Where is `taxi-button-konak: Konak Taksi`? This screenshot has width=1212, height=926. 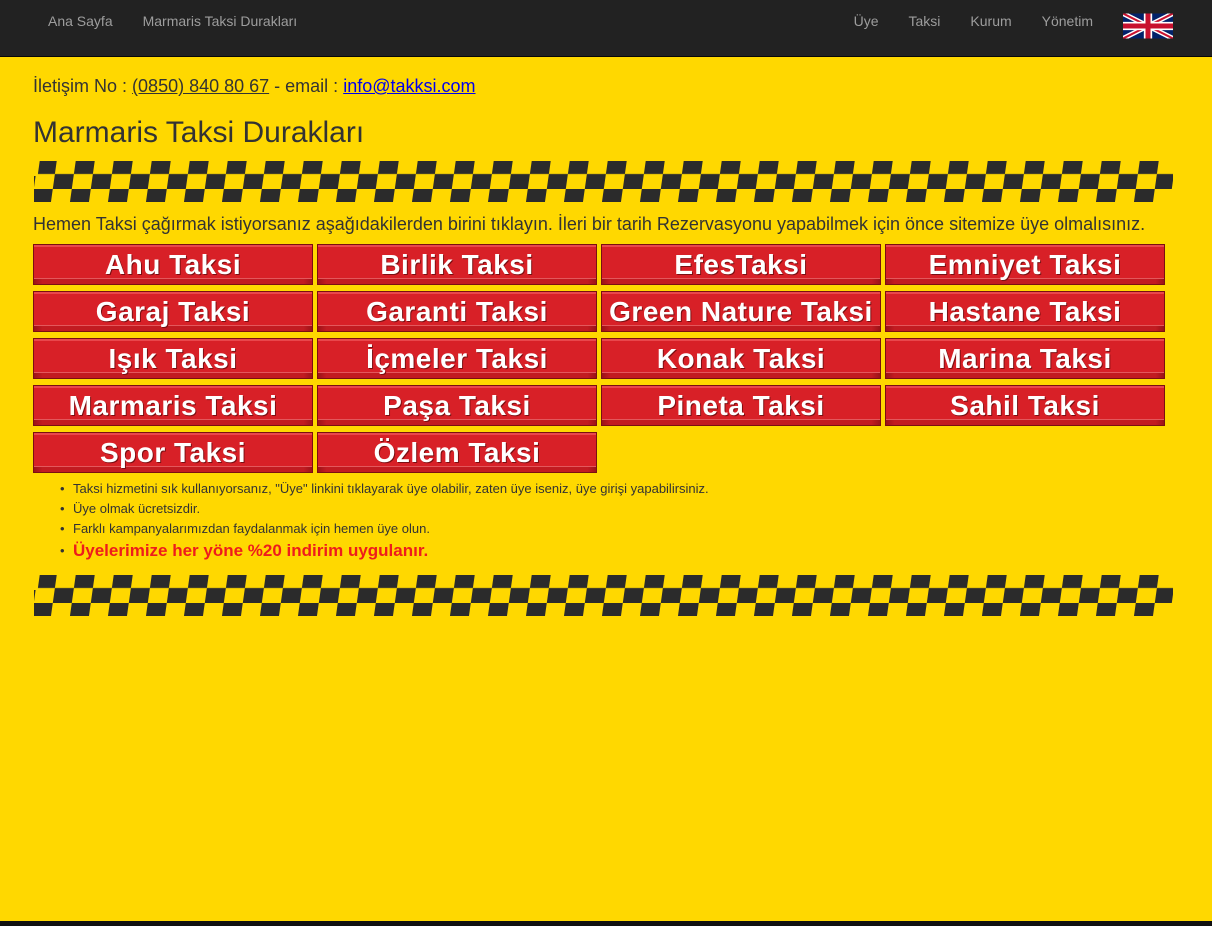
taxi-button-konak: Konak Taksi is located at coordinates (741, 358).